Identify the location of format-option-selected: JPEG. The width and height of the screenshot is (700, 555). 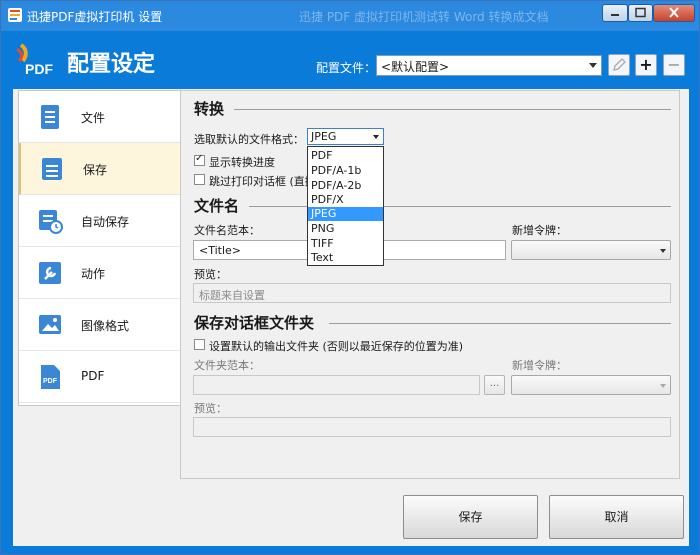
(345, 214).